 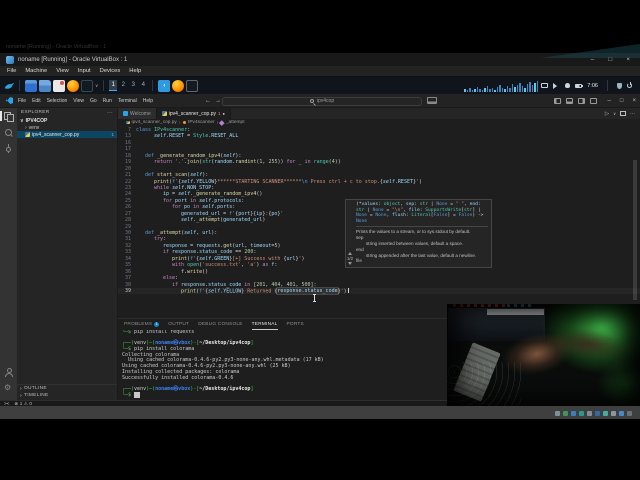 I want to click on vbox-menu-input: Input, so click(x=84, y=71).